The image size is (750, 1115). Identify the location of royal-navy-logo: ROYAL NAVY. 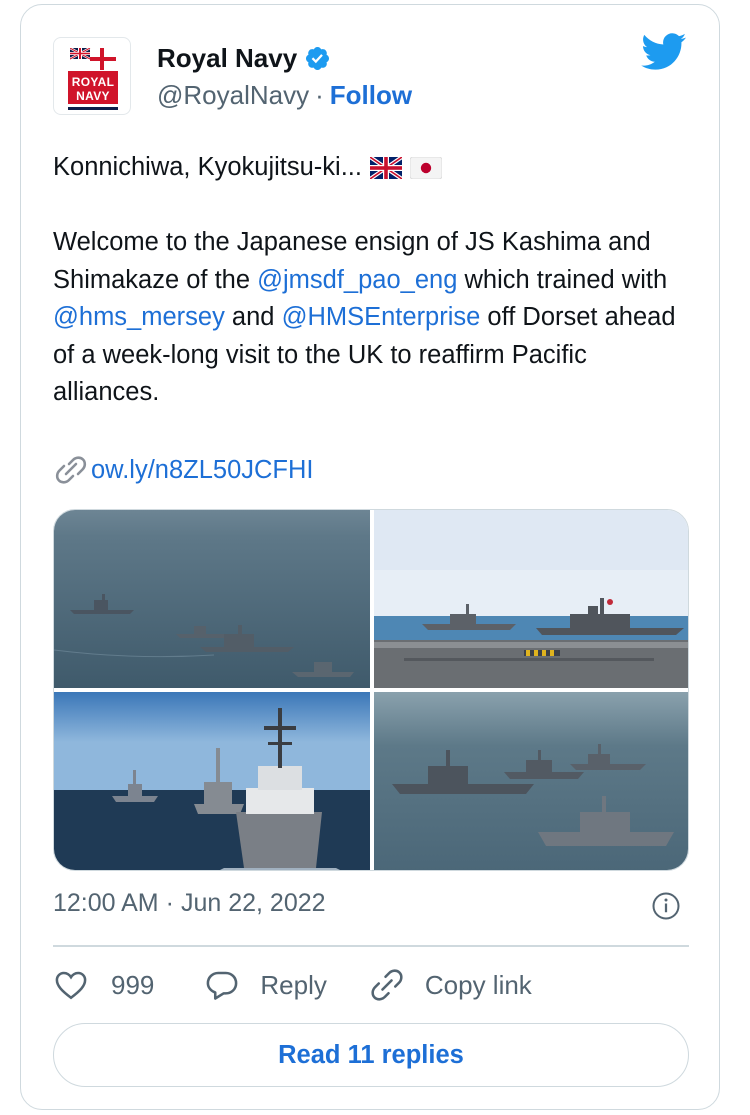
(93, 89).